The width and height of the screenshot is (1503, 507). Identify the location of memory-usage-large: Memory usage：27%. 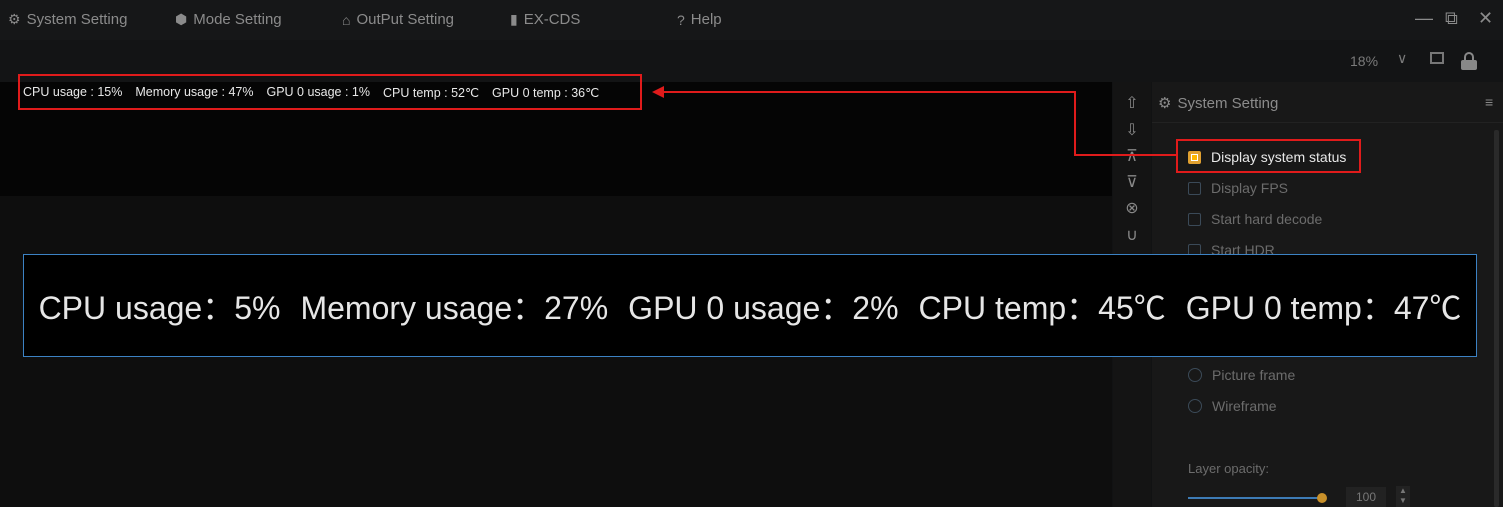
(454, 307).